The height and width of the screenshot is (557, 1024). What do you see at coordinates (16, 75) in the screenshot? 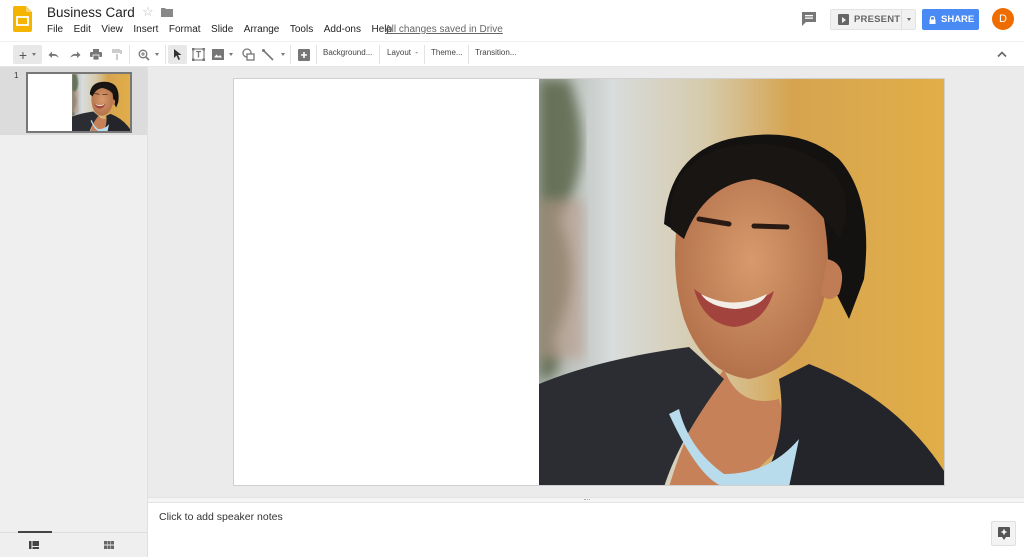
I see `slide-number: 1` at bounding box center [16, 75].